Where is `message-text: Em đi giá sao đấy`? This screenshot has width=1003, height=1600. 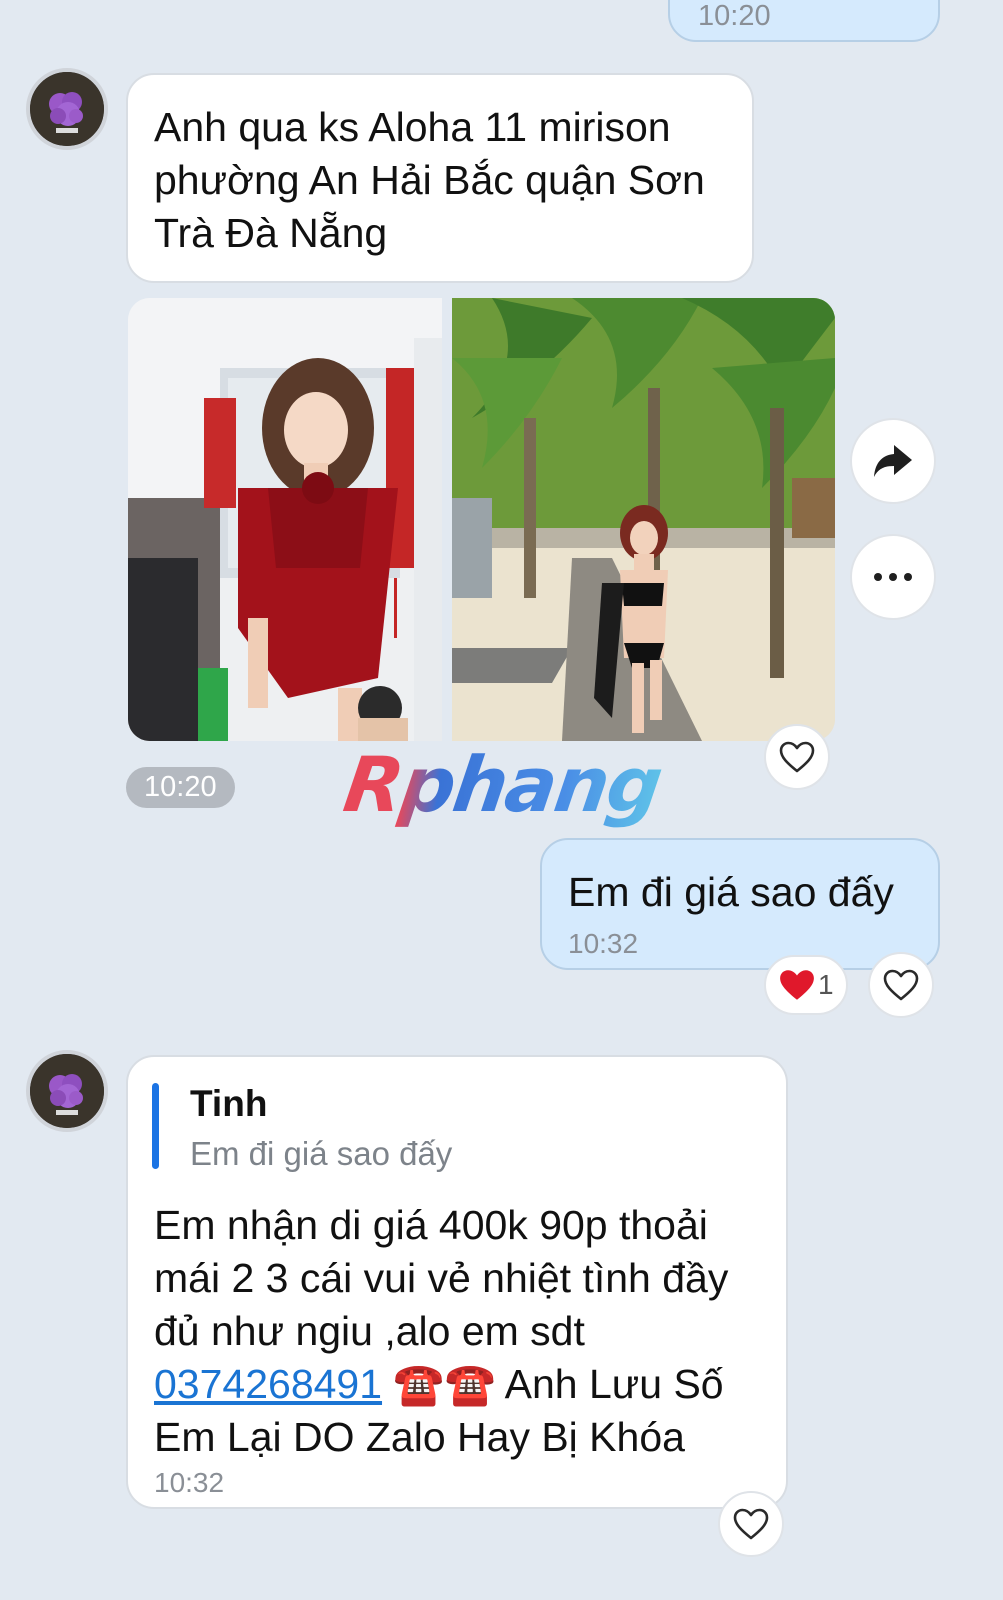 message-text: Em đi giá sao đấy is located at coordinates (731, 892).